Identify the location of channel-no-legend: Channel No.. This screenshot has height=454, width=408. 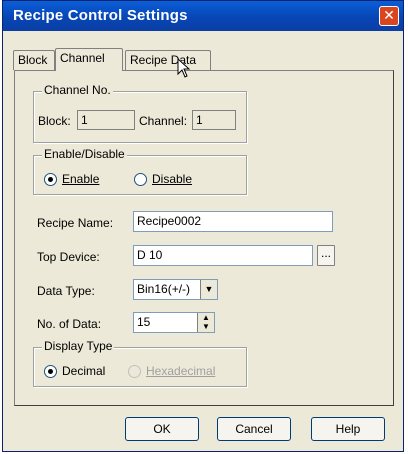
(77, 90).